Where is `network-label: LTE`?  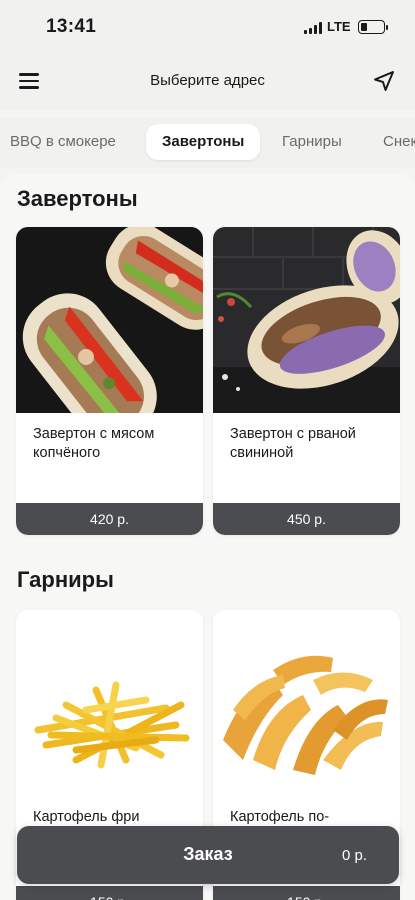 network-label: LTE is located at coordinates (339, 26).